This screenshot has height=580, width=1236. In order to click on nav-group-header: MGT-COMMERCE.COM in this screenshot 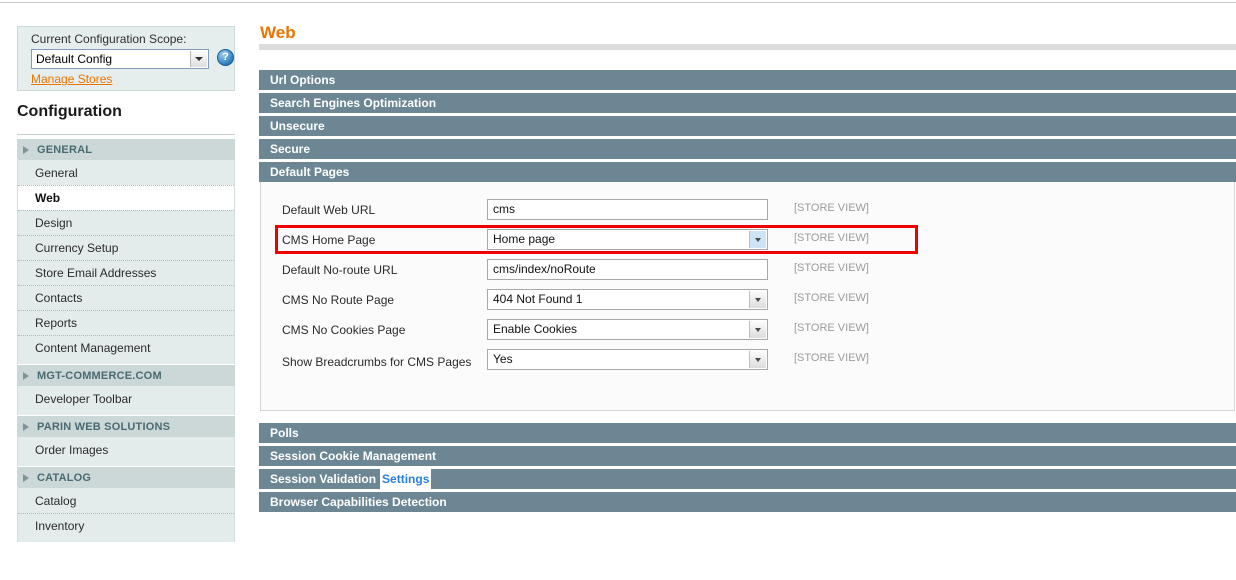, I will do `click(126, 375)`.